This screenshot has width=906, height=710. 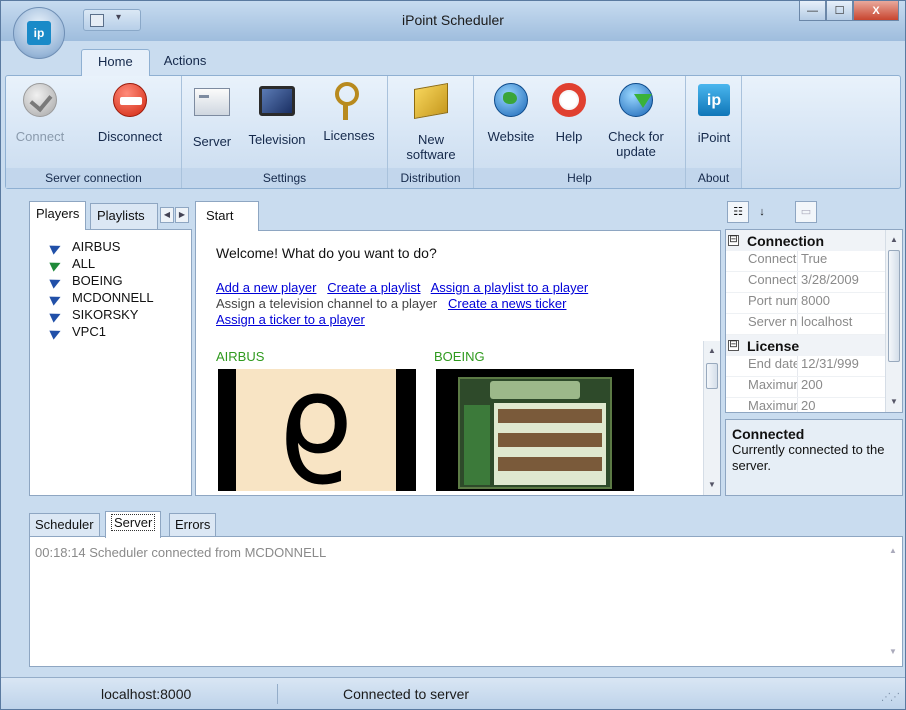 I want to click on categorized-view-icon: ☷, so click(x=738, y=212).